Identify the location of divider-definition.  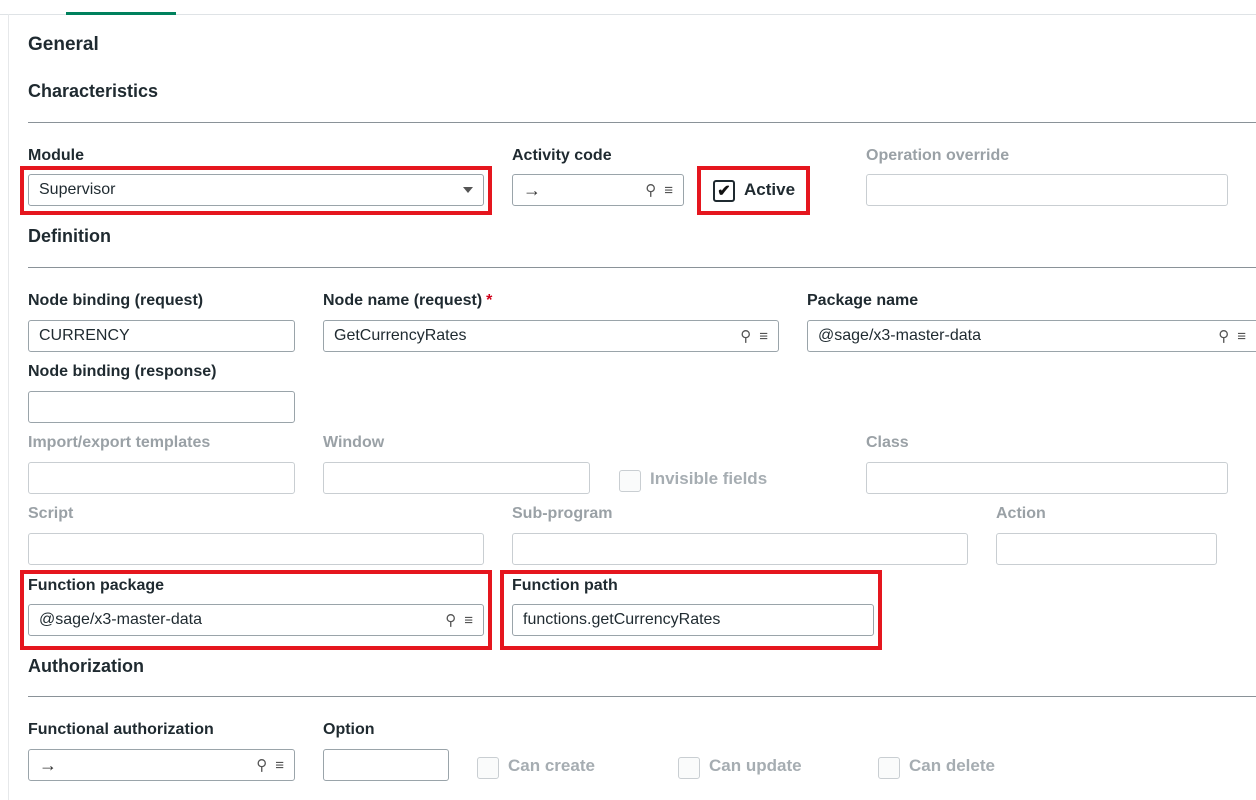
(642, 267).